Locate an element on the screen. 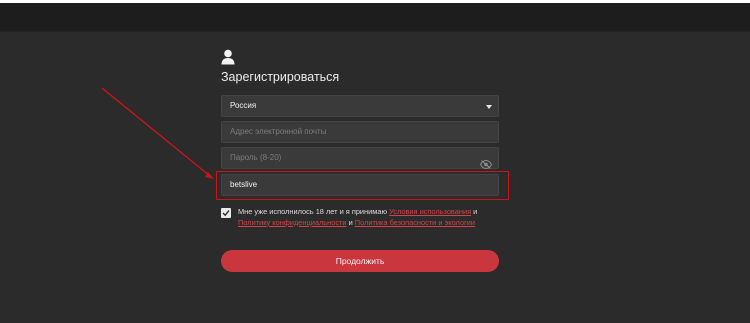 Image resolution: width=750 pixels, height=323 pixels. highlight-box is located at coordinates (362, 185).